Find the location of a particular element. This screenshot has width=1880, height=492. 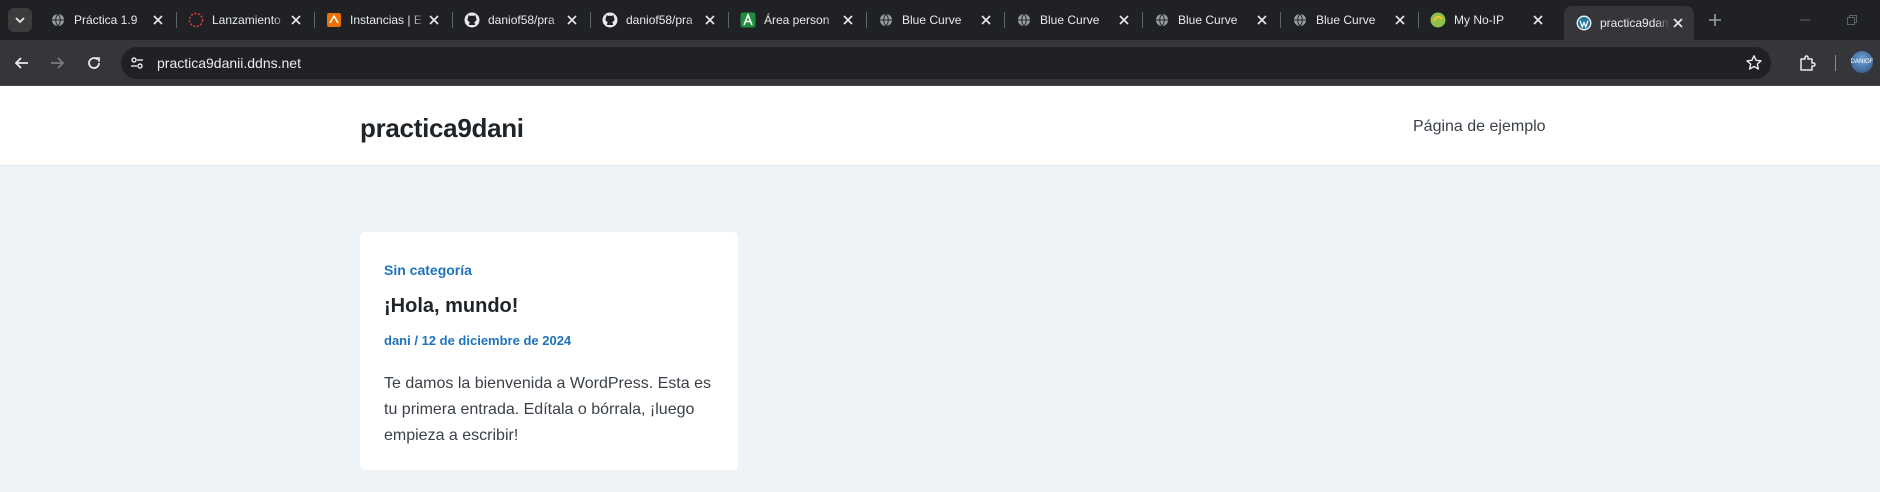

post-date-link: 12 de diciembre de 2024 is located at coordinates (497, 340).